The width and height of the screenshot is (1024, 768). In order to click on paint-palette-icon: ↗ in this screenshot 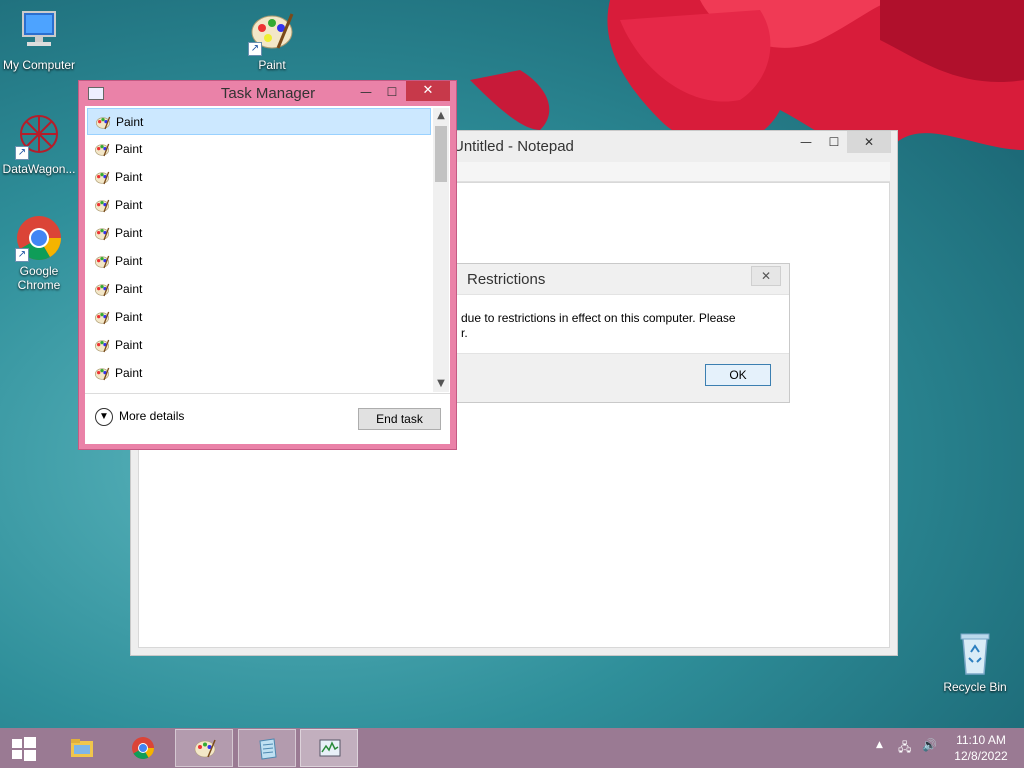, I will do `click(272, 32)`.